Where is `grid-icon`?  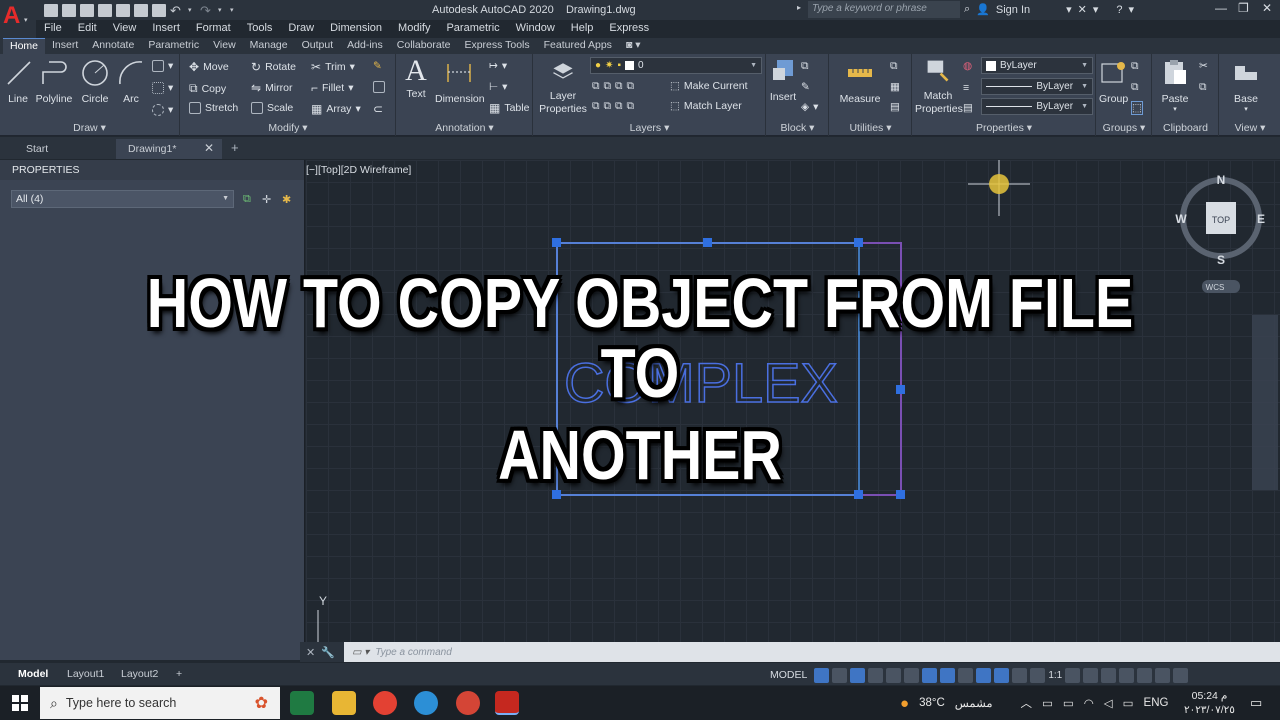
grid-icon is located at coordinates (822, 675).